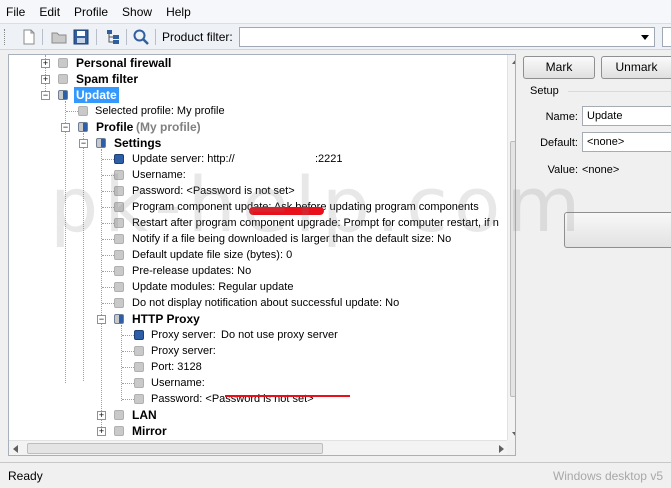 This screenshot has height=488, width=671. I want to click on menu-file: File, so click(15, 12).